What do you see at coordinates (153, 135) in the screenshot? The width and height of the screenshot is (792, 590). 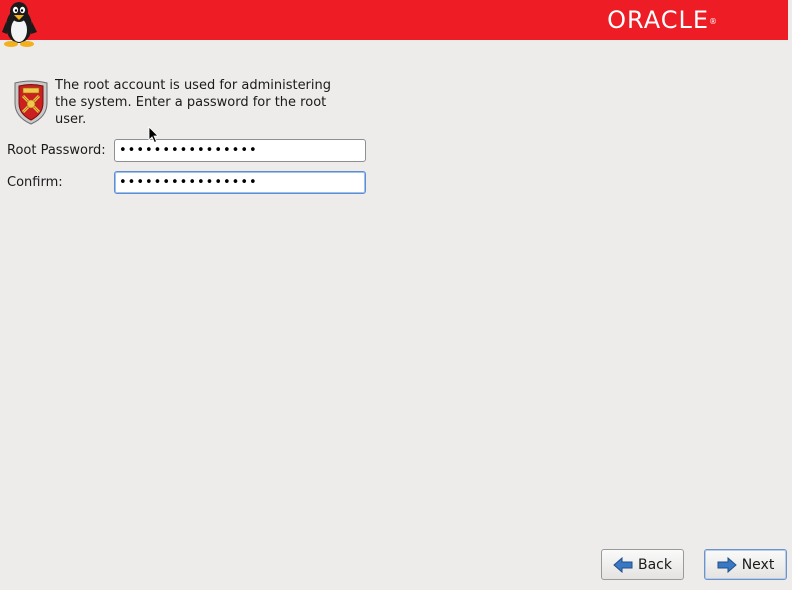 I see `mouse-pointer-icon` at bounding box center [153, 135].